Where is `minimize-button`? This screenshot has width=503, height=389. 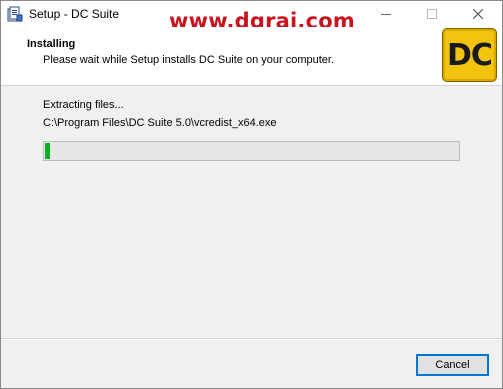 minimize-button is located at coordinates (386, 14).